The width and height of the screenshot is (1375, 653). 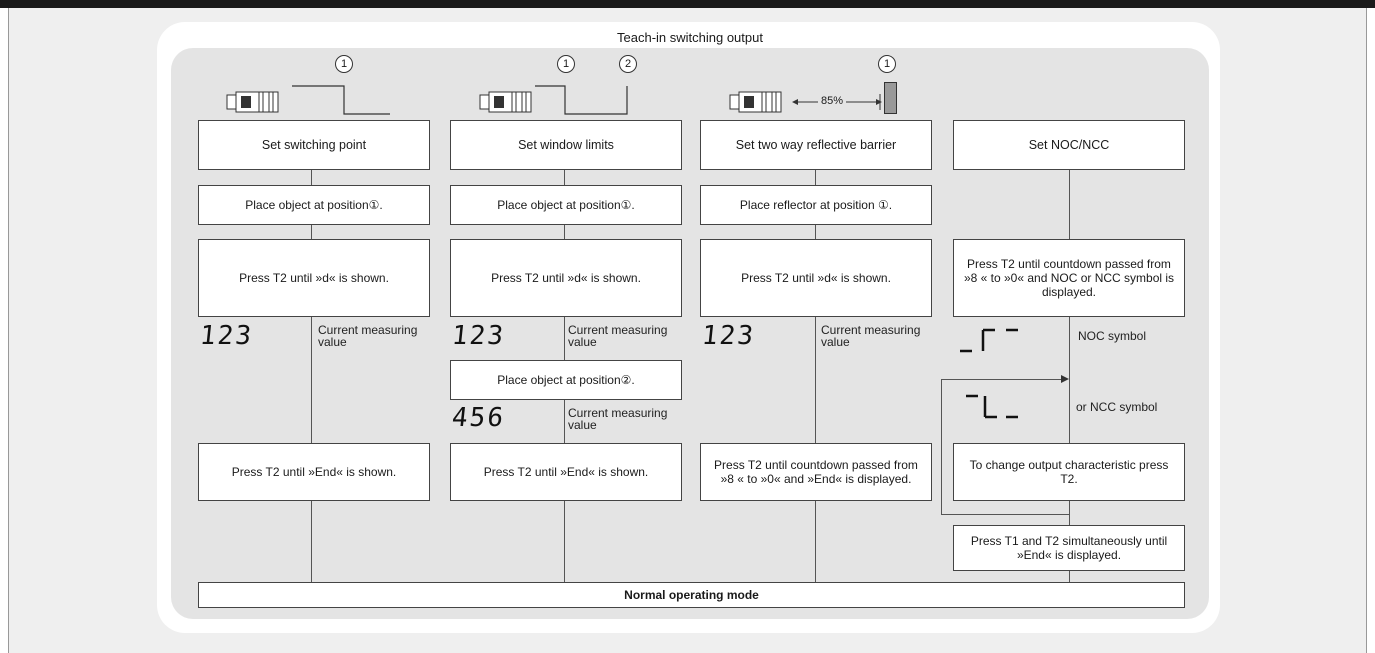 I want to click on normal-operating-mode: Normal operating mode, so click(x=691, y=595).